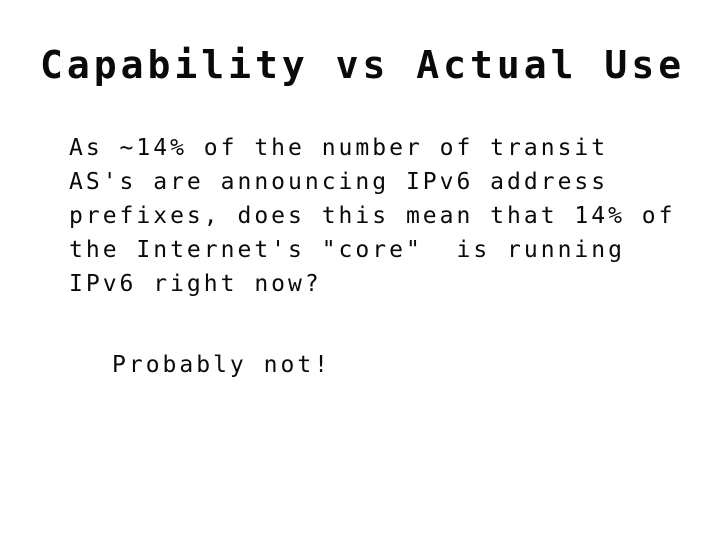 This screenshot has height=540, width=720. Describe the element at coordinates (222, 365) in the screenshot. I see `conclusion-text: Probably not!` at that location.